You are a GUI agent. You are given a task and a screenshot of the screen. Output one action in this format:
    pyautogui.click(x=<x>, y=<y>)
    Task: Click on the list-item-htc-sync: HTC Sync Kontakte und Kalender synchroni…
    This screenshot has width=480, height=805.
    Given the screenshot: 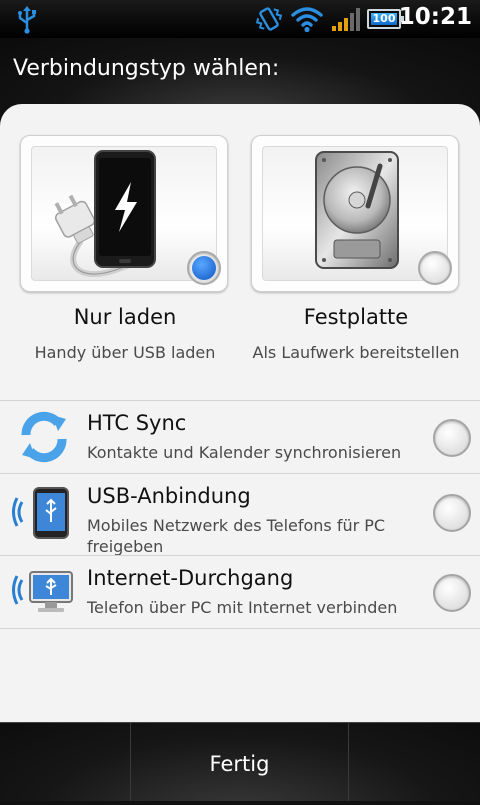 What is the action you would take?
    pyautogui.click(x=240, y=436)
    